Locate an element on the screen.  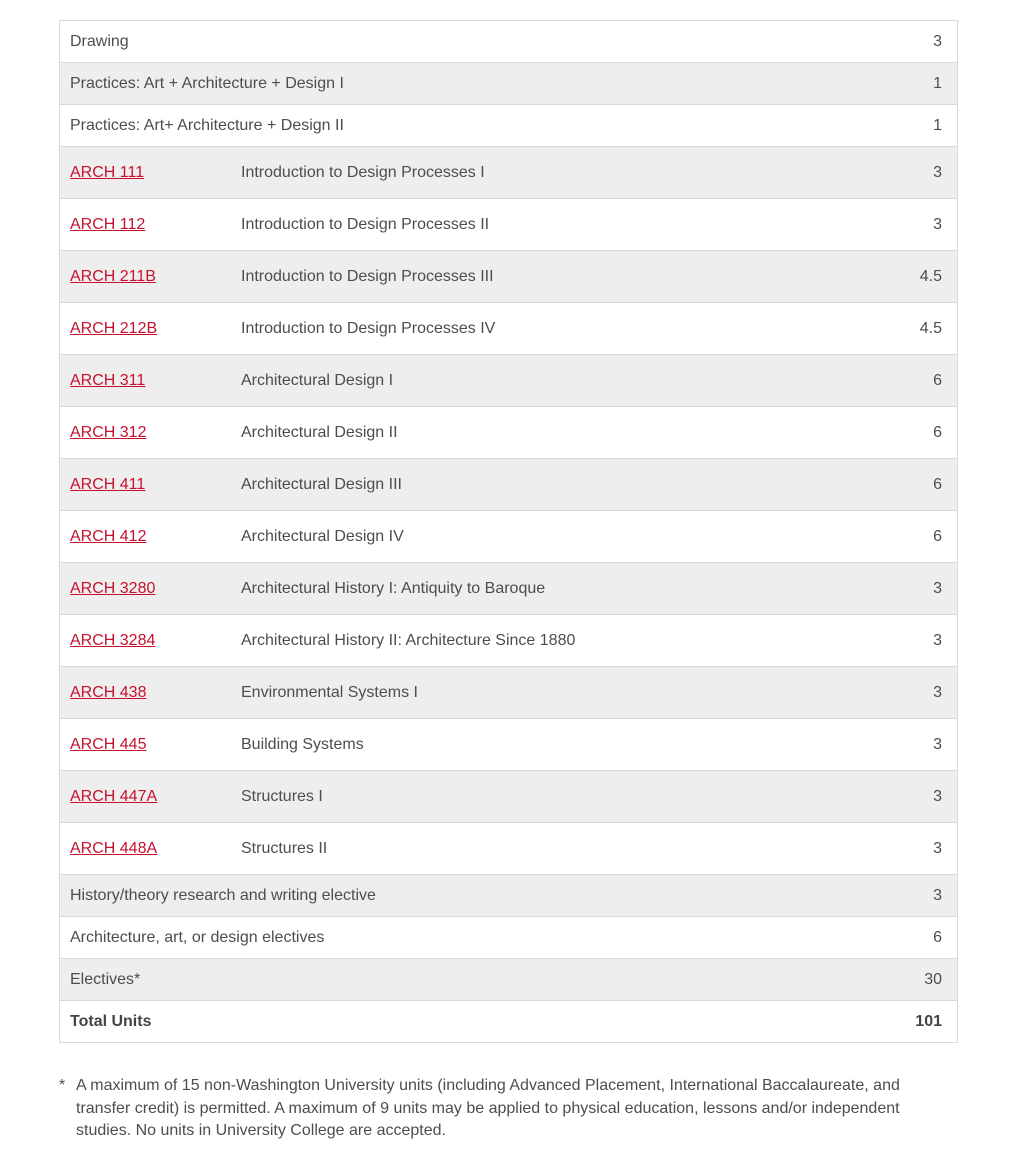
total-row: Total Units 101 is located at coordinates (508, 1021).